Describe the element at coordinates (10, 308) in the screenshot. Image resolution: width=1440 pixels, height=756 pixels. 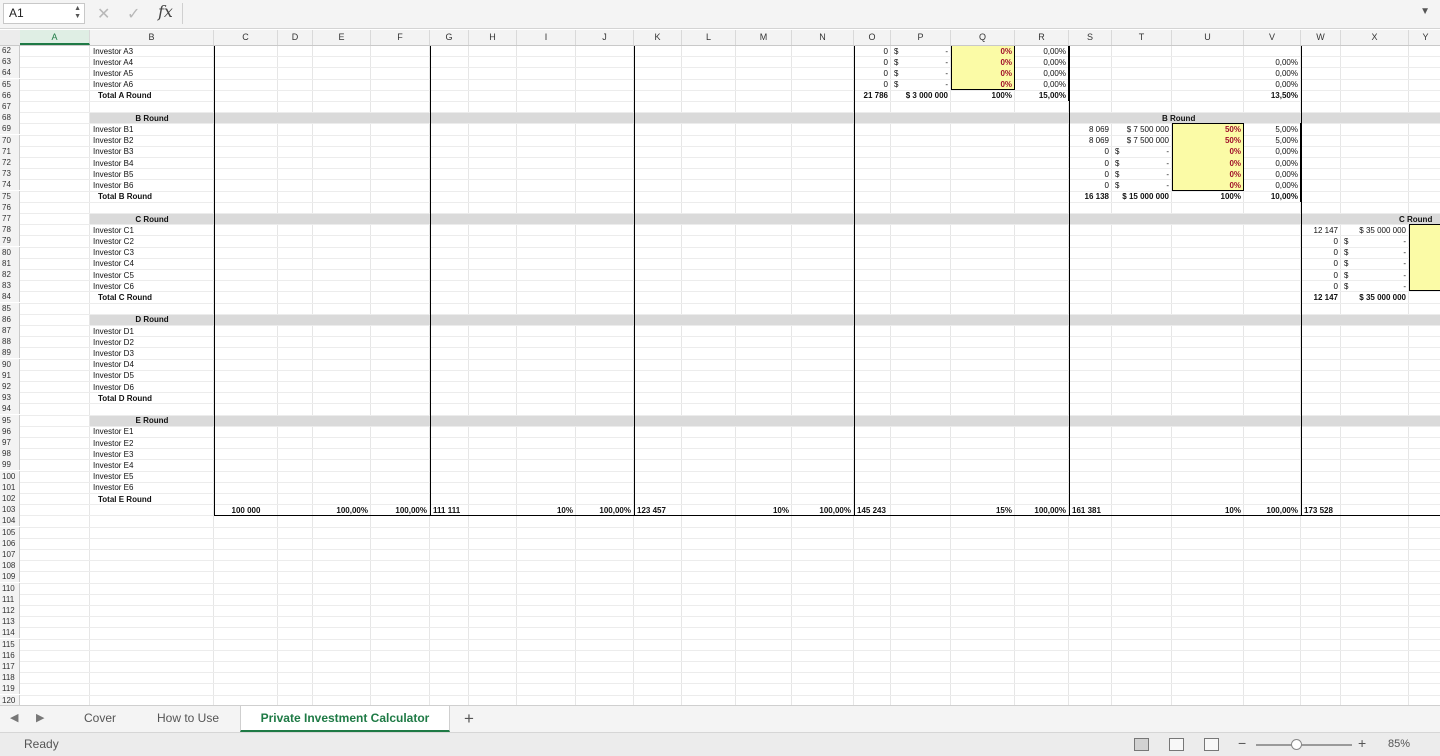
I see `row-header-85: 85` at that location.